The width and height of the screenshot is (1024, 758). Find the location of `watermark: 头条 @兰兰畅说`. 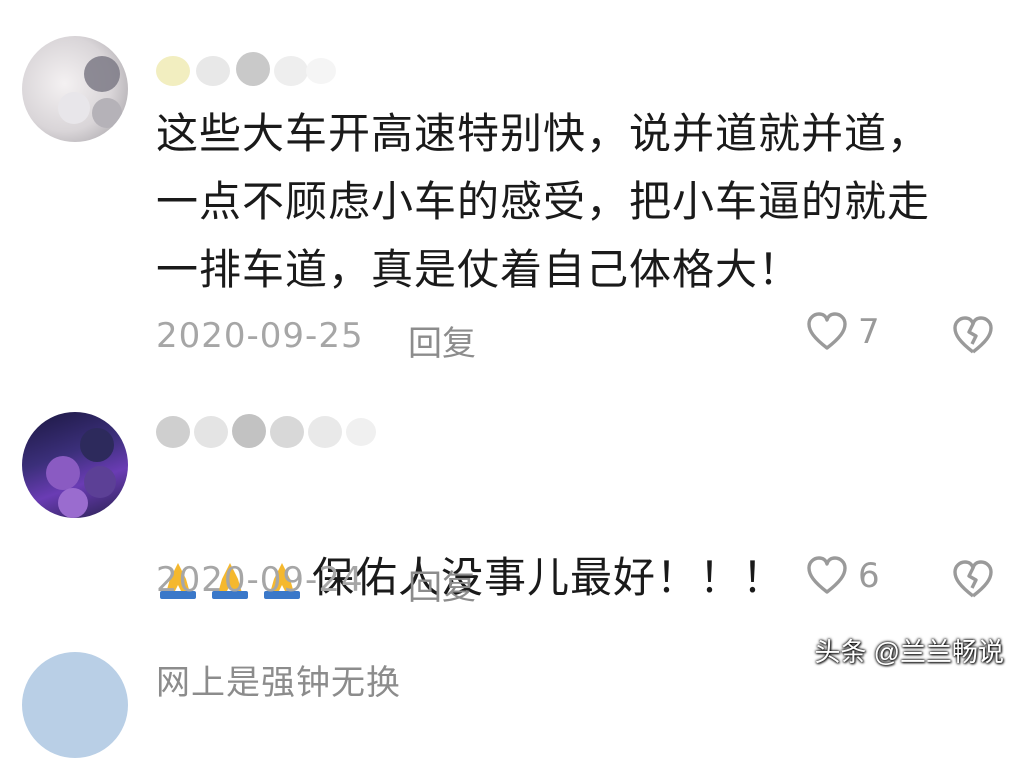

watermark: 头条 @兰兰畅说 is located at coordinates (909, 652).